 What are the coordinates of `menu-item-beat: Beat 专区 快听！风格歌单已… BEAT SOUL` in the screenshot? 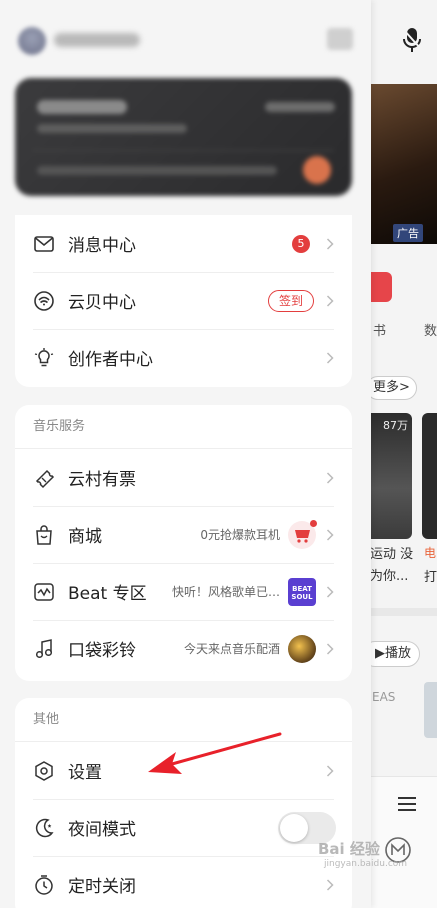 It's located at (183, 591).